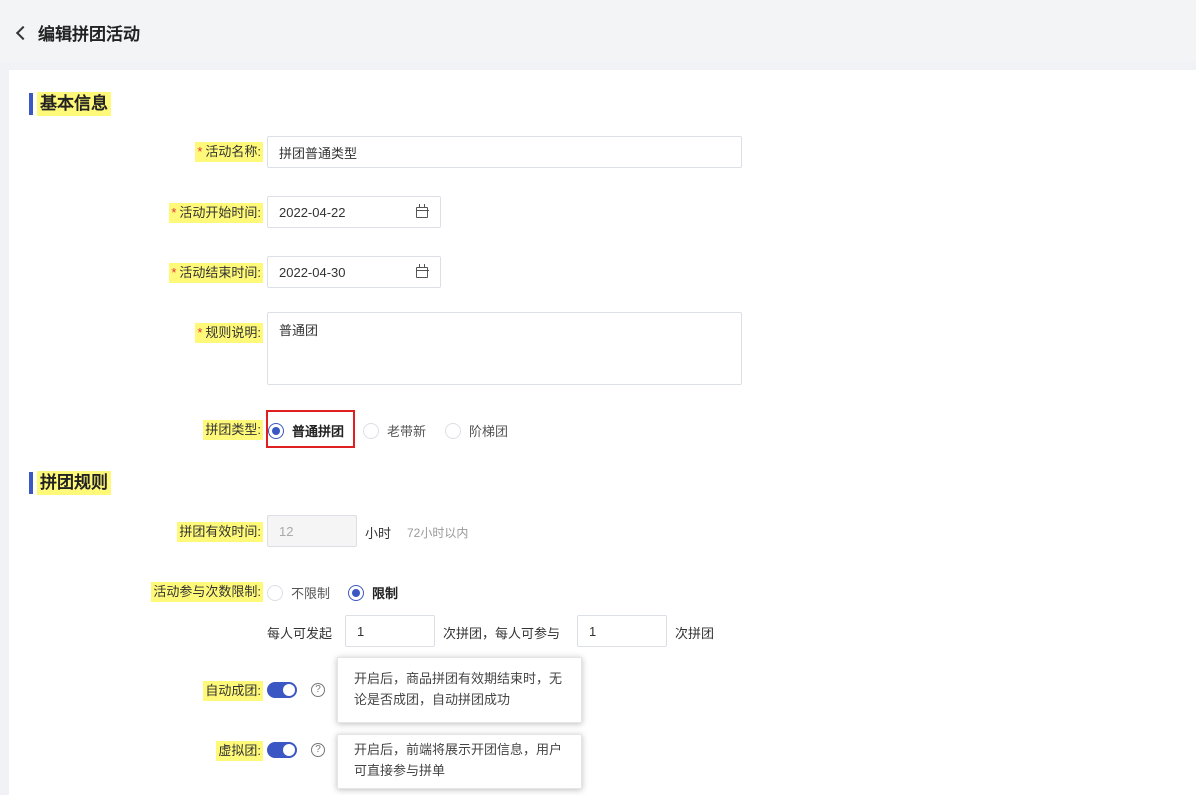 This screenshot has height=795, width=1196. Describe the element at coordinates (216, 213) in the screenshot. I see `start-time-label: * 活动开始时间:` at that location.